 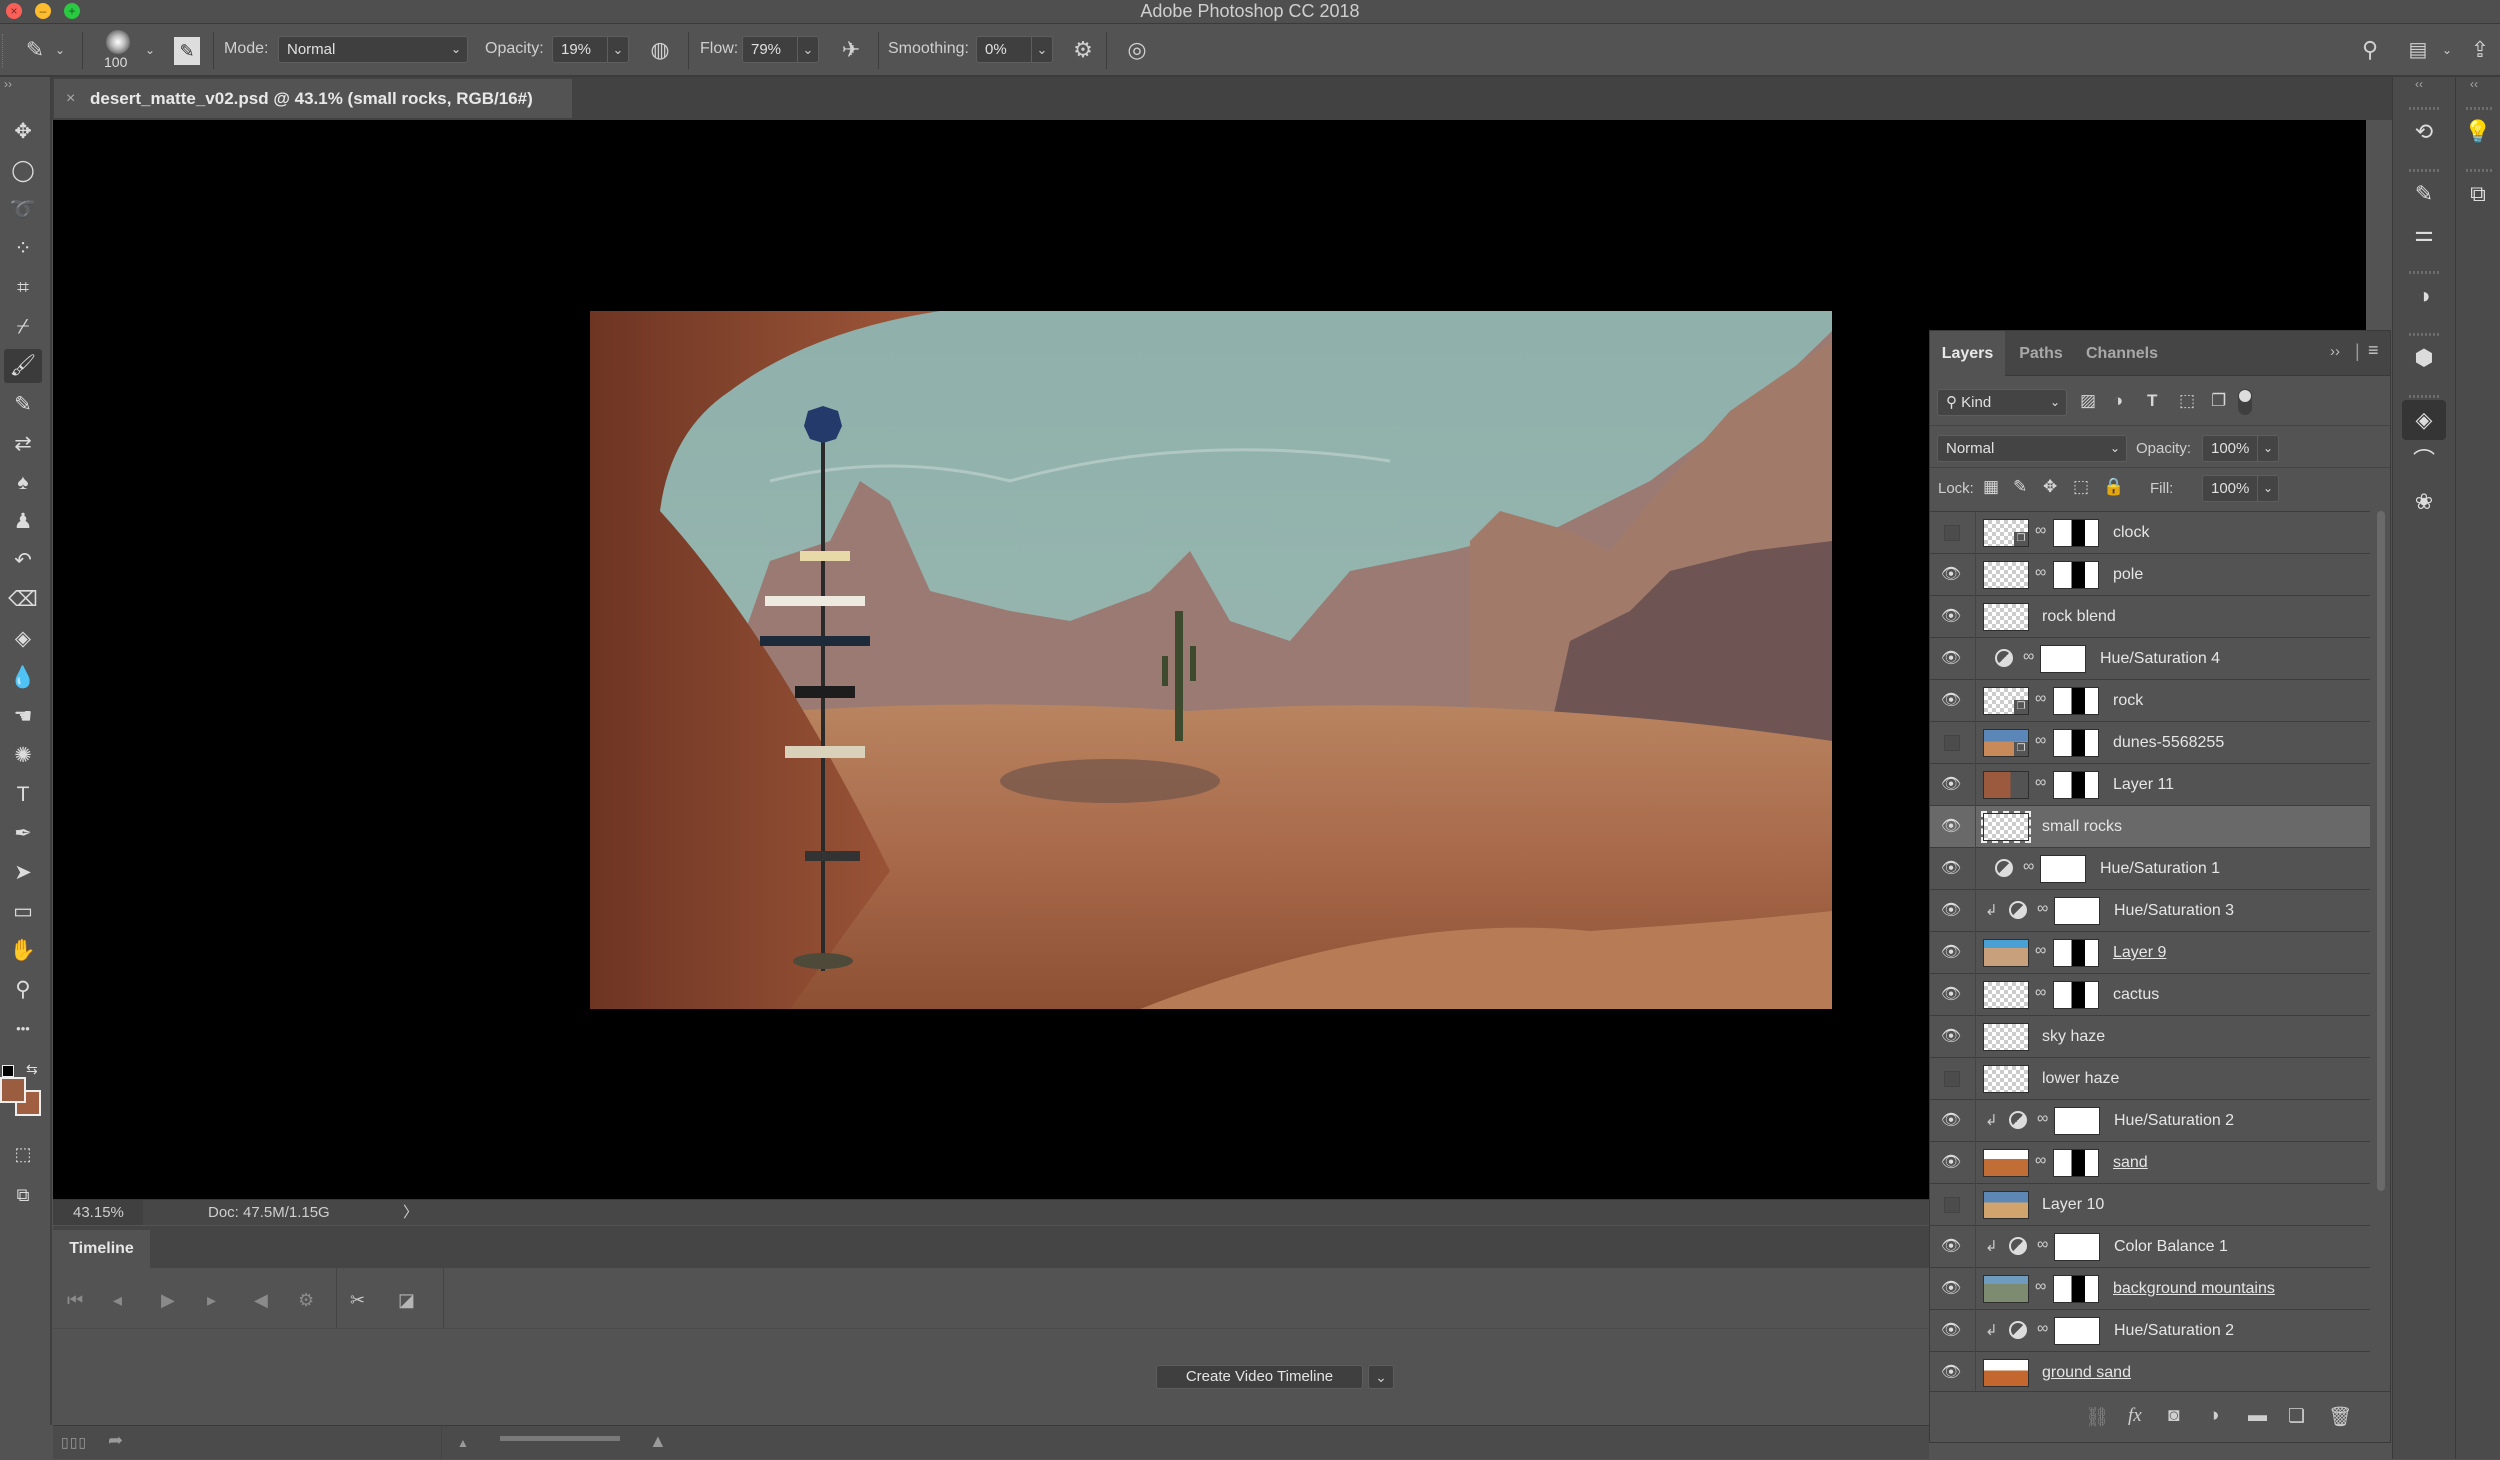 What do you see at coordinates (2424, 358) in the screenshot?
I see `libraries-icon: ⬢` at bounding box center [2424, 358].